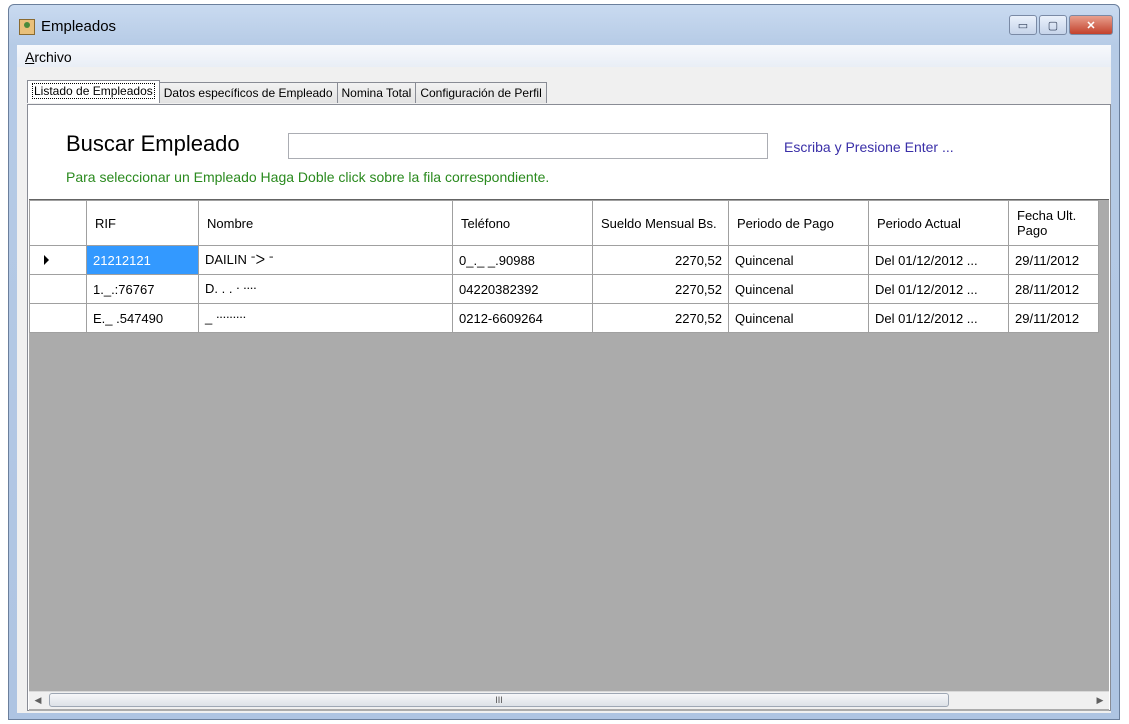 The height and width of the screenshot is (724, 1129). Describe the element at coordinates (522, 289) in the screenshot. I see `cell-telefono: 04220382392` at that location.